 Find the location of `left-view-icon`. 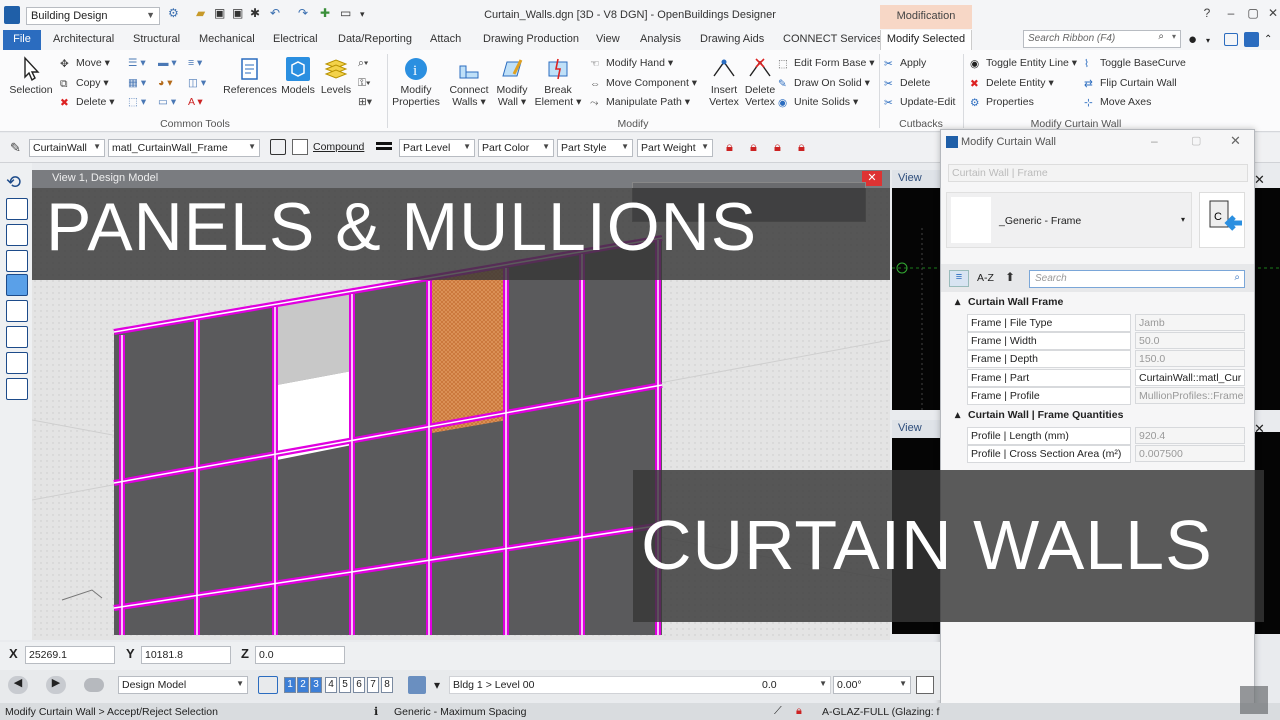

left-view-icon is located at coordinates (17, 261).